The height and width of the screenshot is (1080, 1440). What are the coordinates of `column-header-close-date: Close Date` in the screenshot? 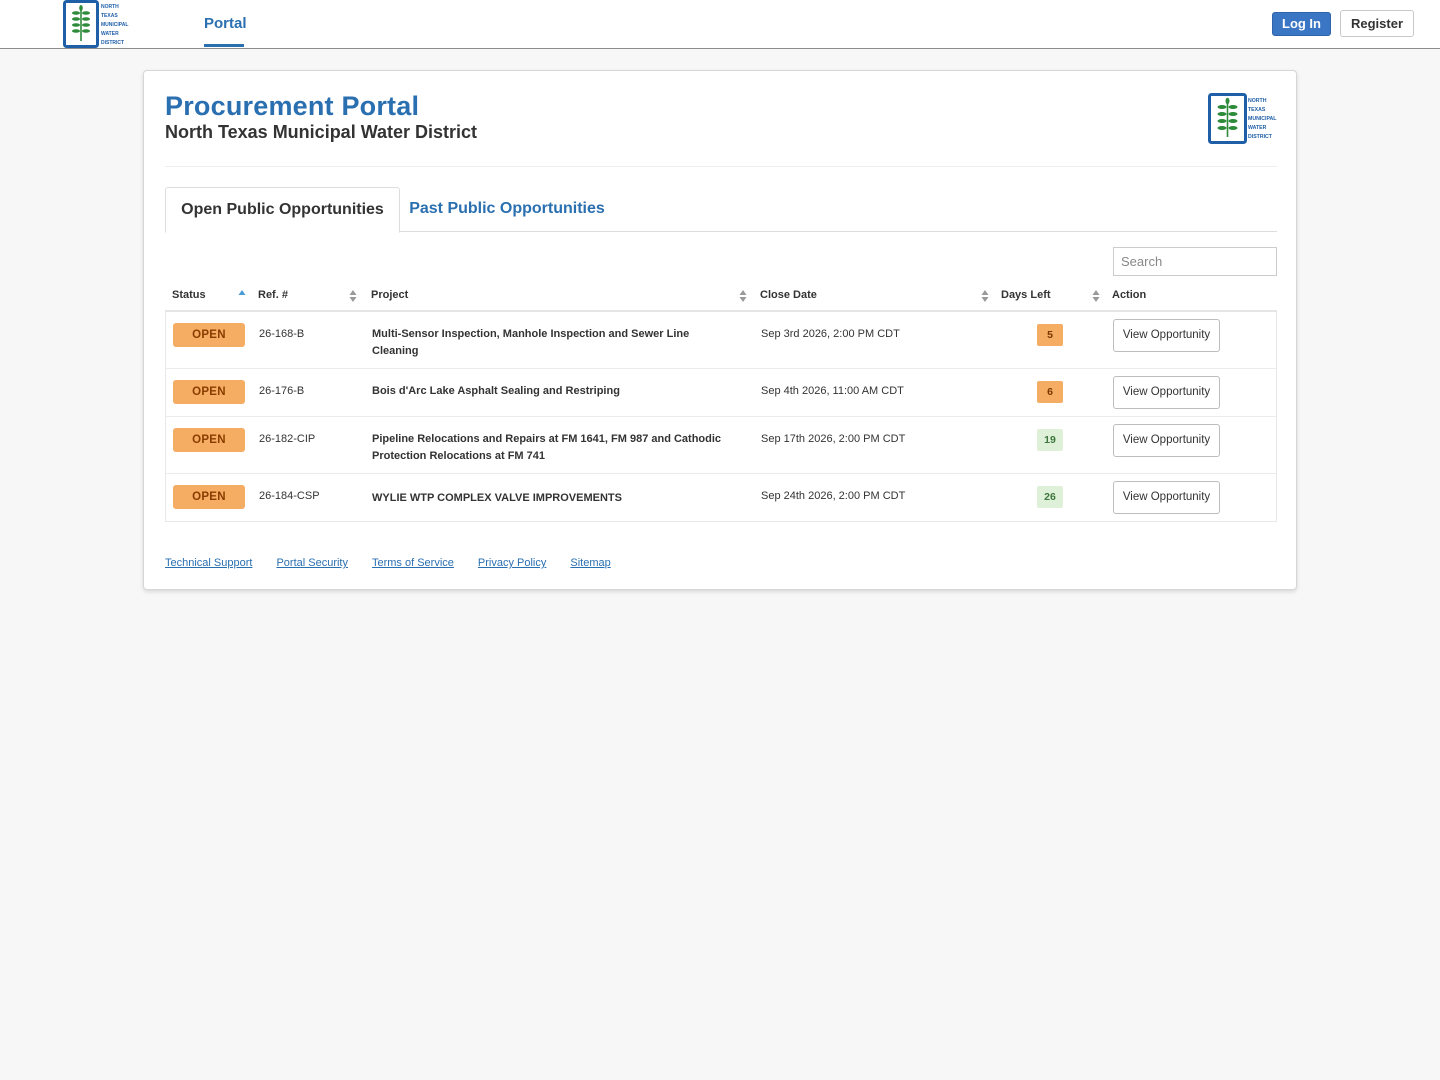 It's located at (788, 296).